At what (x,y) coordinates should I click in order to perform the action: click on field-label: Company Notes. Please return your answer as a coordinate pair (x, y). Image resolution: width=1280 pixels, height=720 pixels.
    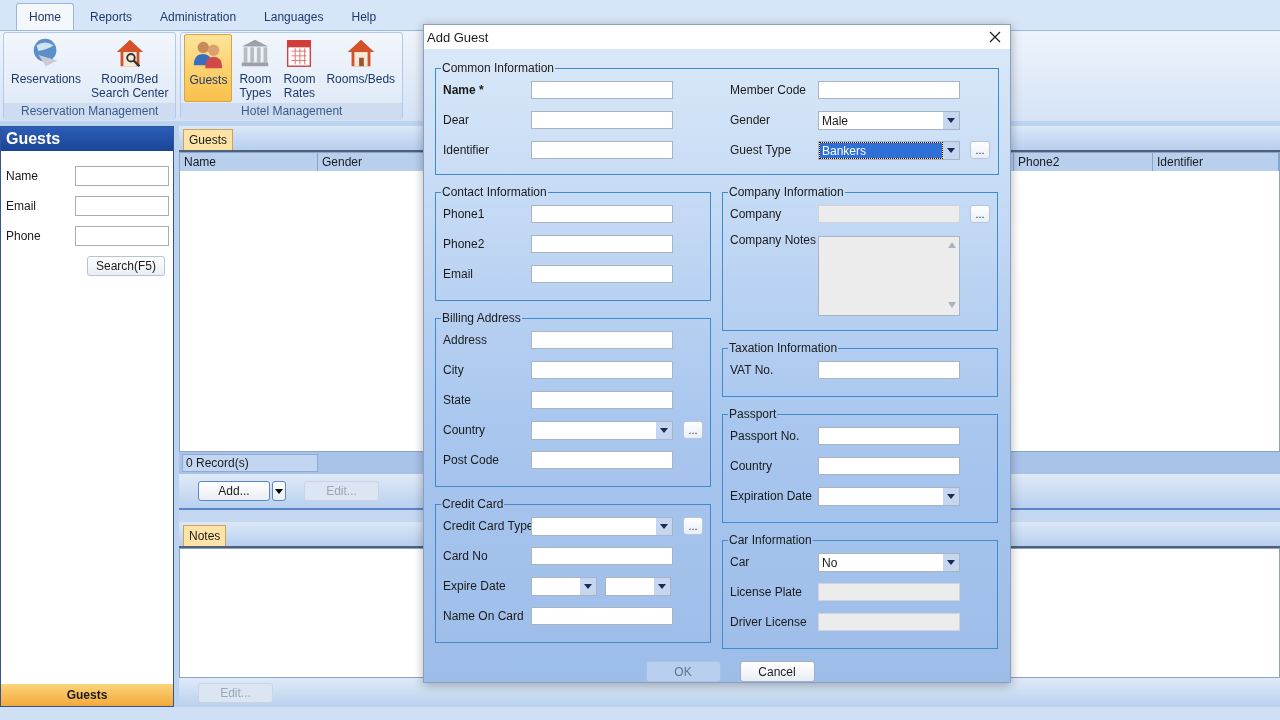
    Looking at the image, I should click on (774, 240).